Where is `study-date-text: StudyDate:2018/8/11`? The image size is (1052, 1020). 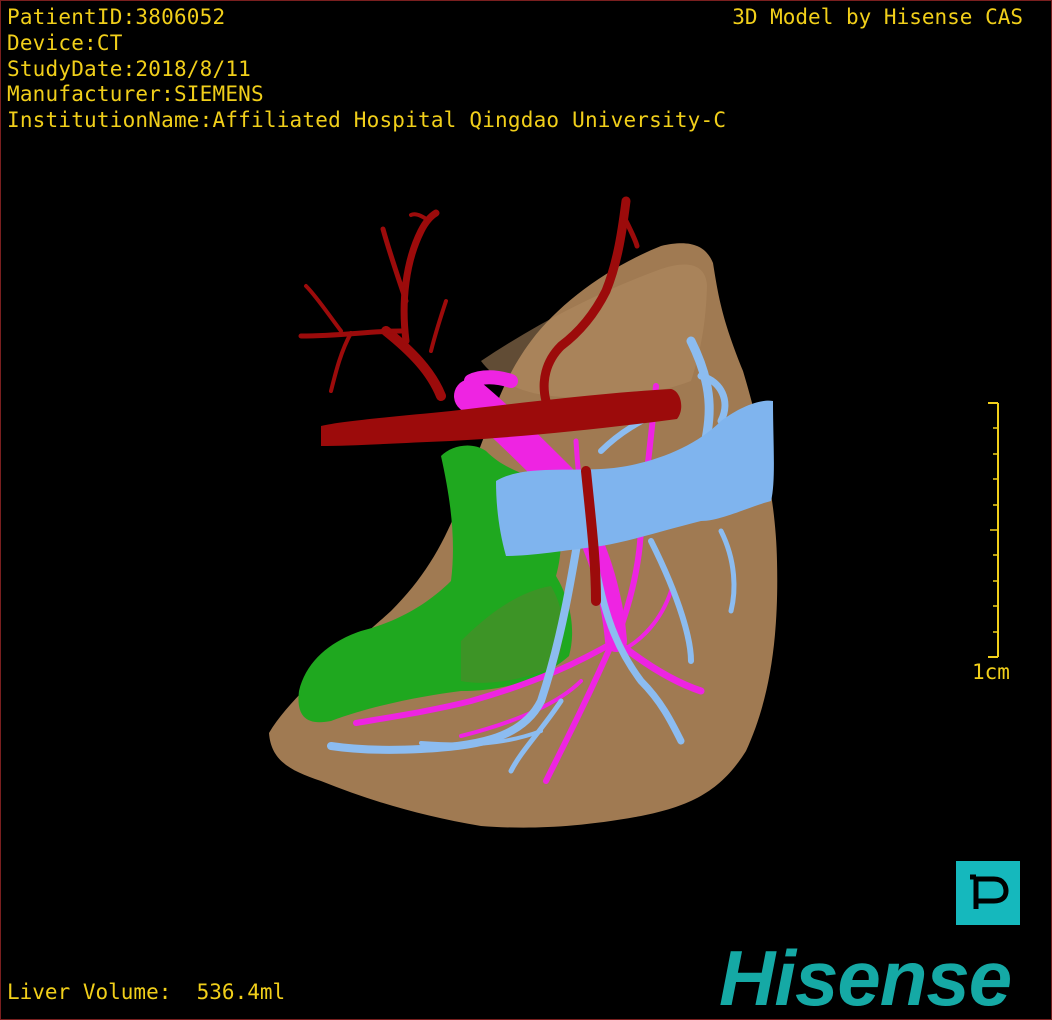 study-date-text: StudyDate:2018/8/11 is located at coordinates (129, 69).